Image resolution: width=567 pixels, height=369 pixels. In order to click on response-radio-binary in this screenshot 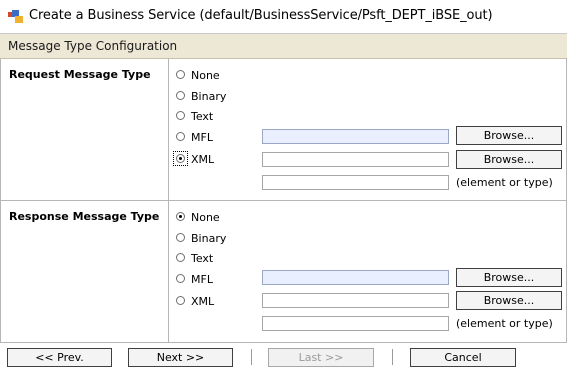, I will do `click(180, 237)`.